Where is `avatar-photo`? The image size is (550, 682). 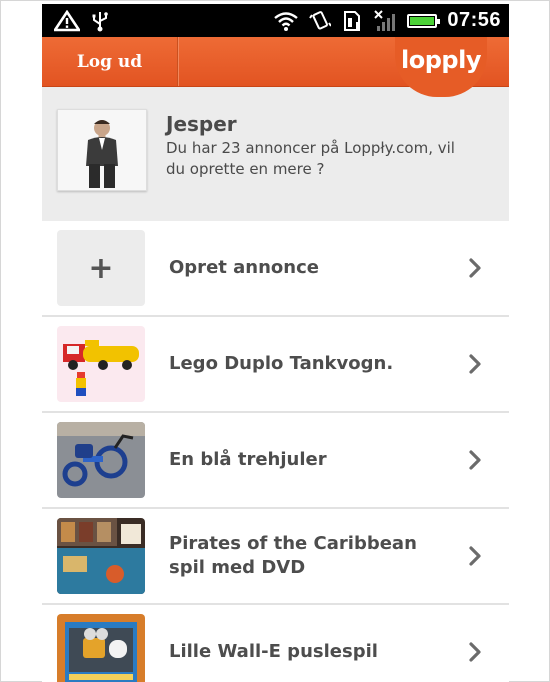
avatar-photo is located at coordinates (102, 150).